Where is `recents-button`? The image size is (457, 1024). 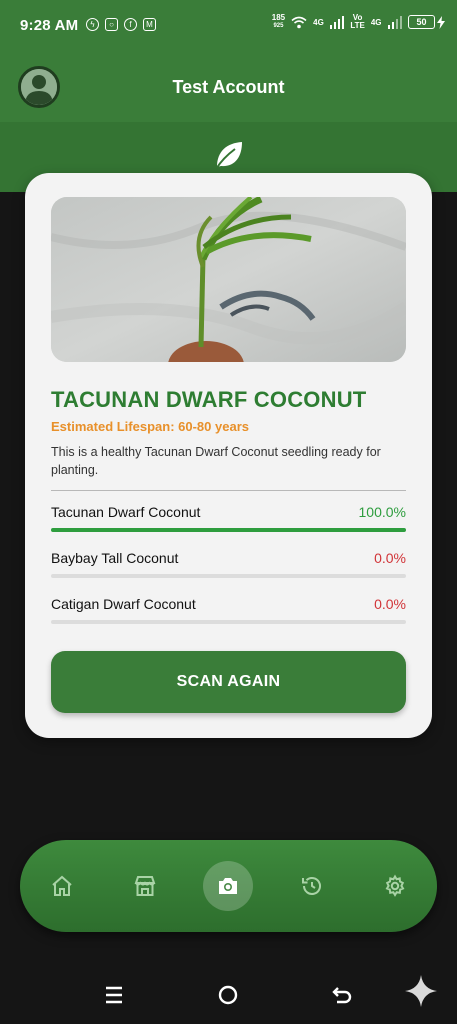
recents-button is located at coordinates (114, 995).